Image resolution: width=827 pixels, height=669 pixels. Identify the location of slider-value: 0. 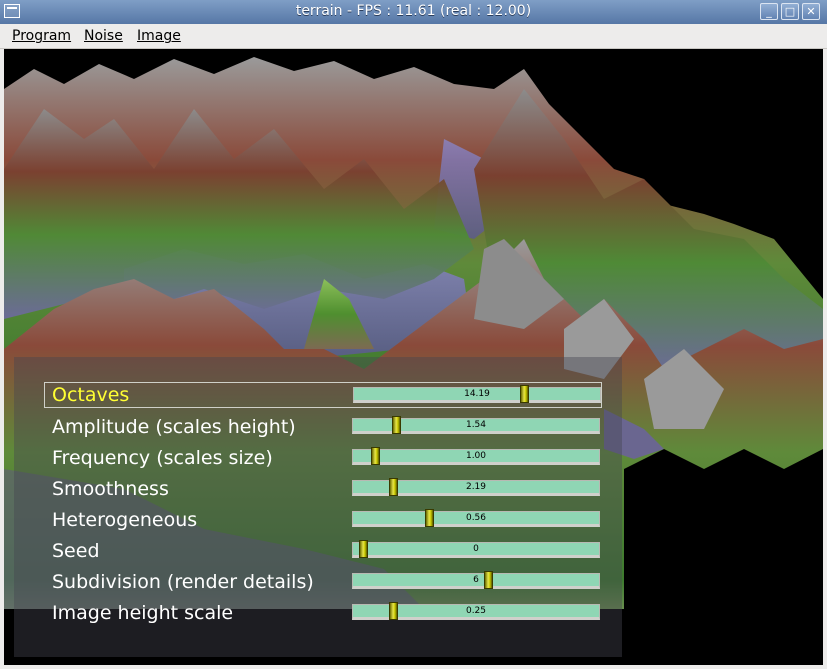
(476, 549).